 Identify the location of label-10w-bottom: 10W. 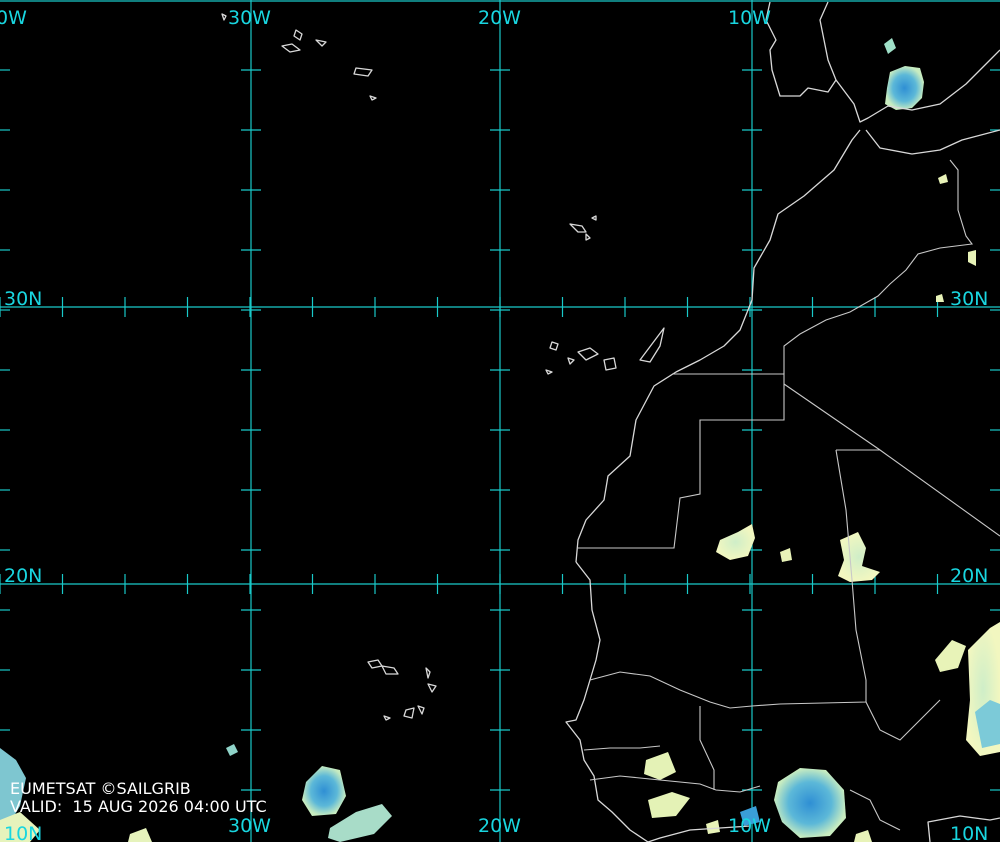
(749, 826).